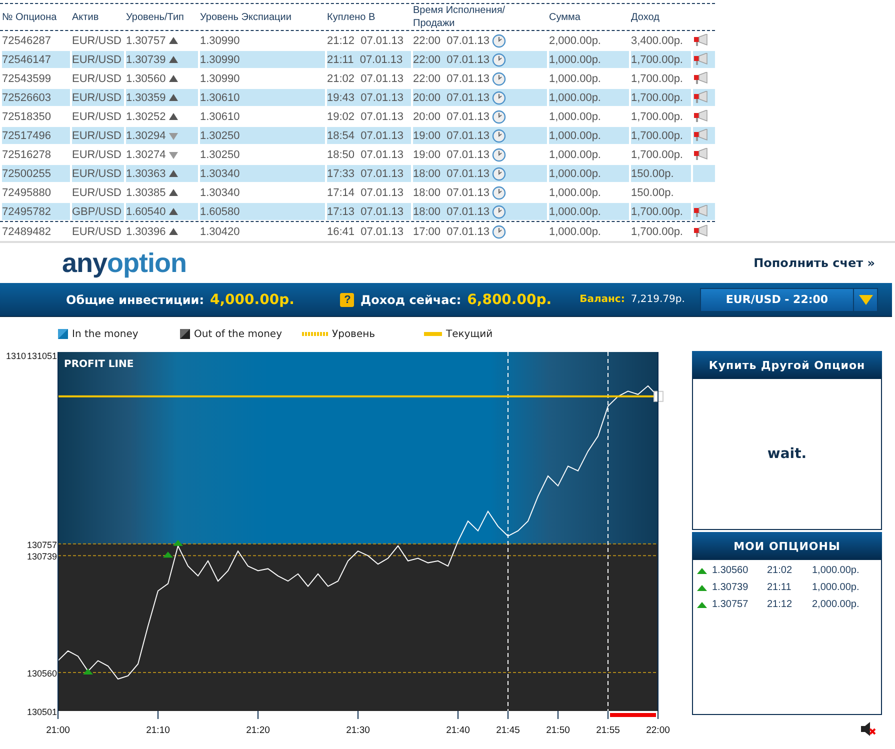 Image resolution: width=895 pixels, height=749 pixels. I want to click on x-tick-label: 21:30, so click(358, 730).